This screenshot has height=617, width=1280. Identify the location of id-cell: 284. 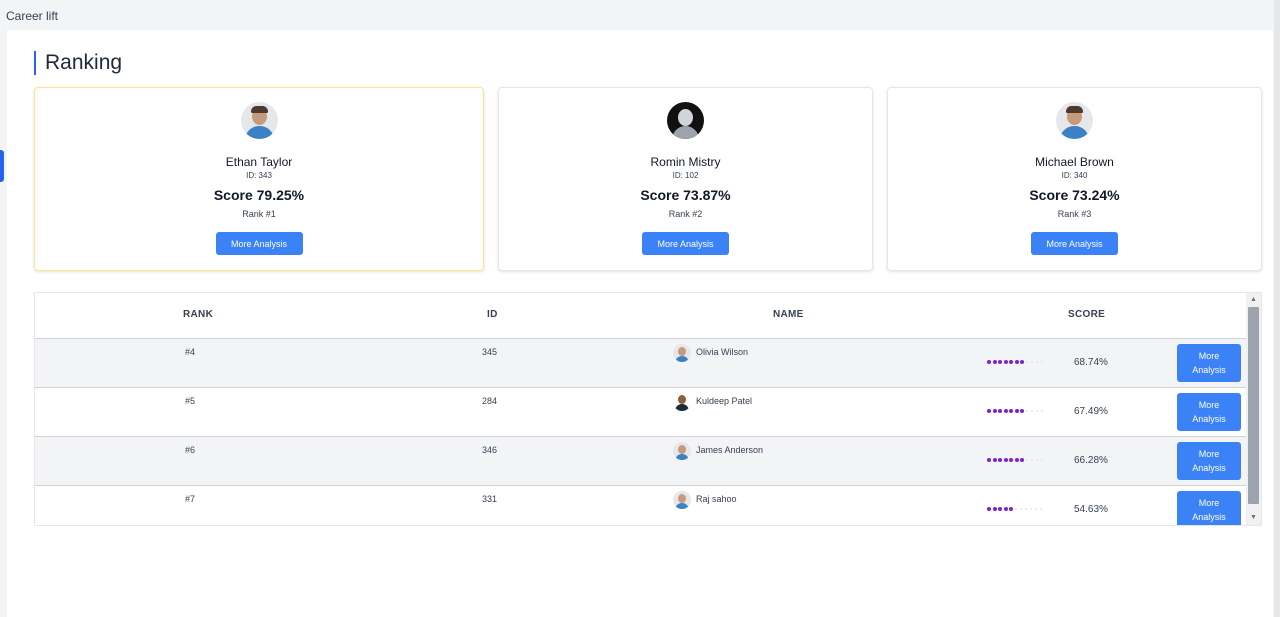
(490, 401).